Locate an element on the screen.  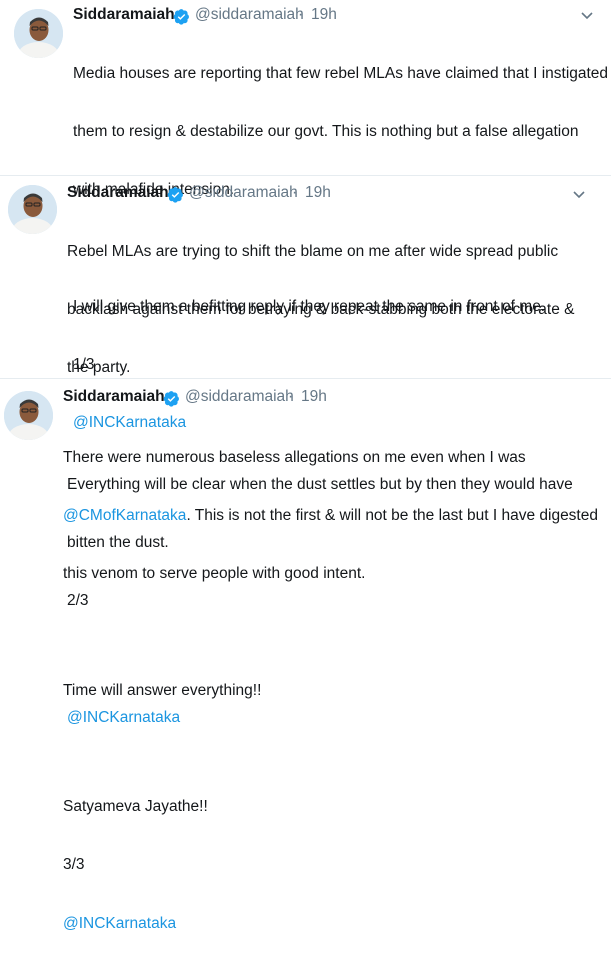
text-line: the party. is located at coordinates (99, 368).